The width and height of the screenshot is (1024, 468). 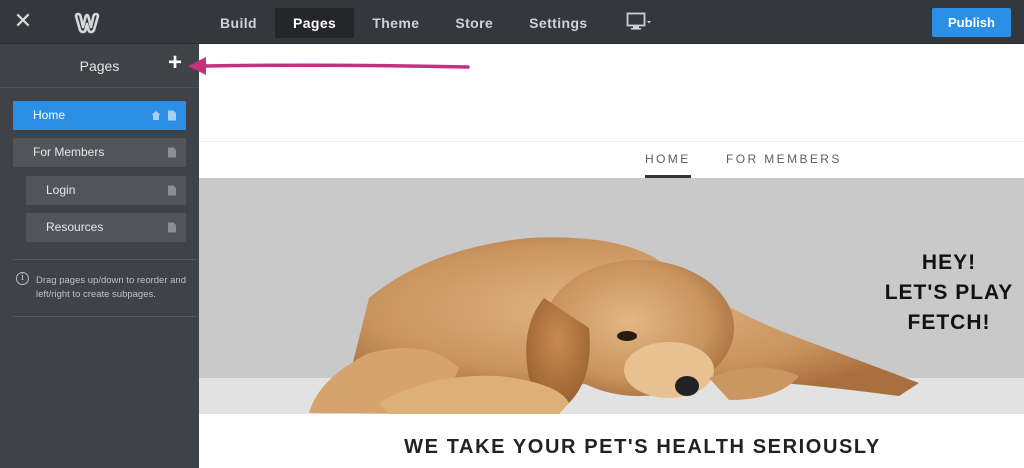 I want to click on page-item-label: Resources, so click(x=75, y=227).